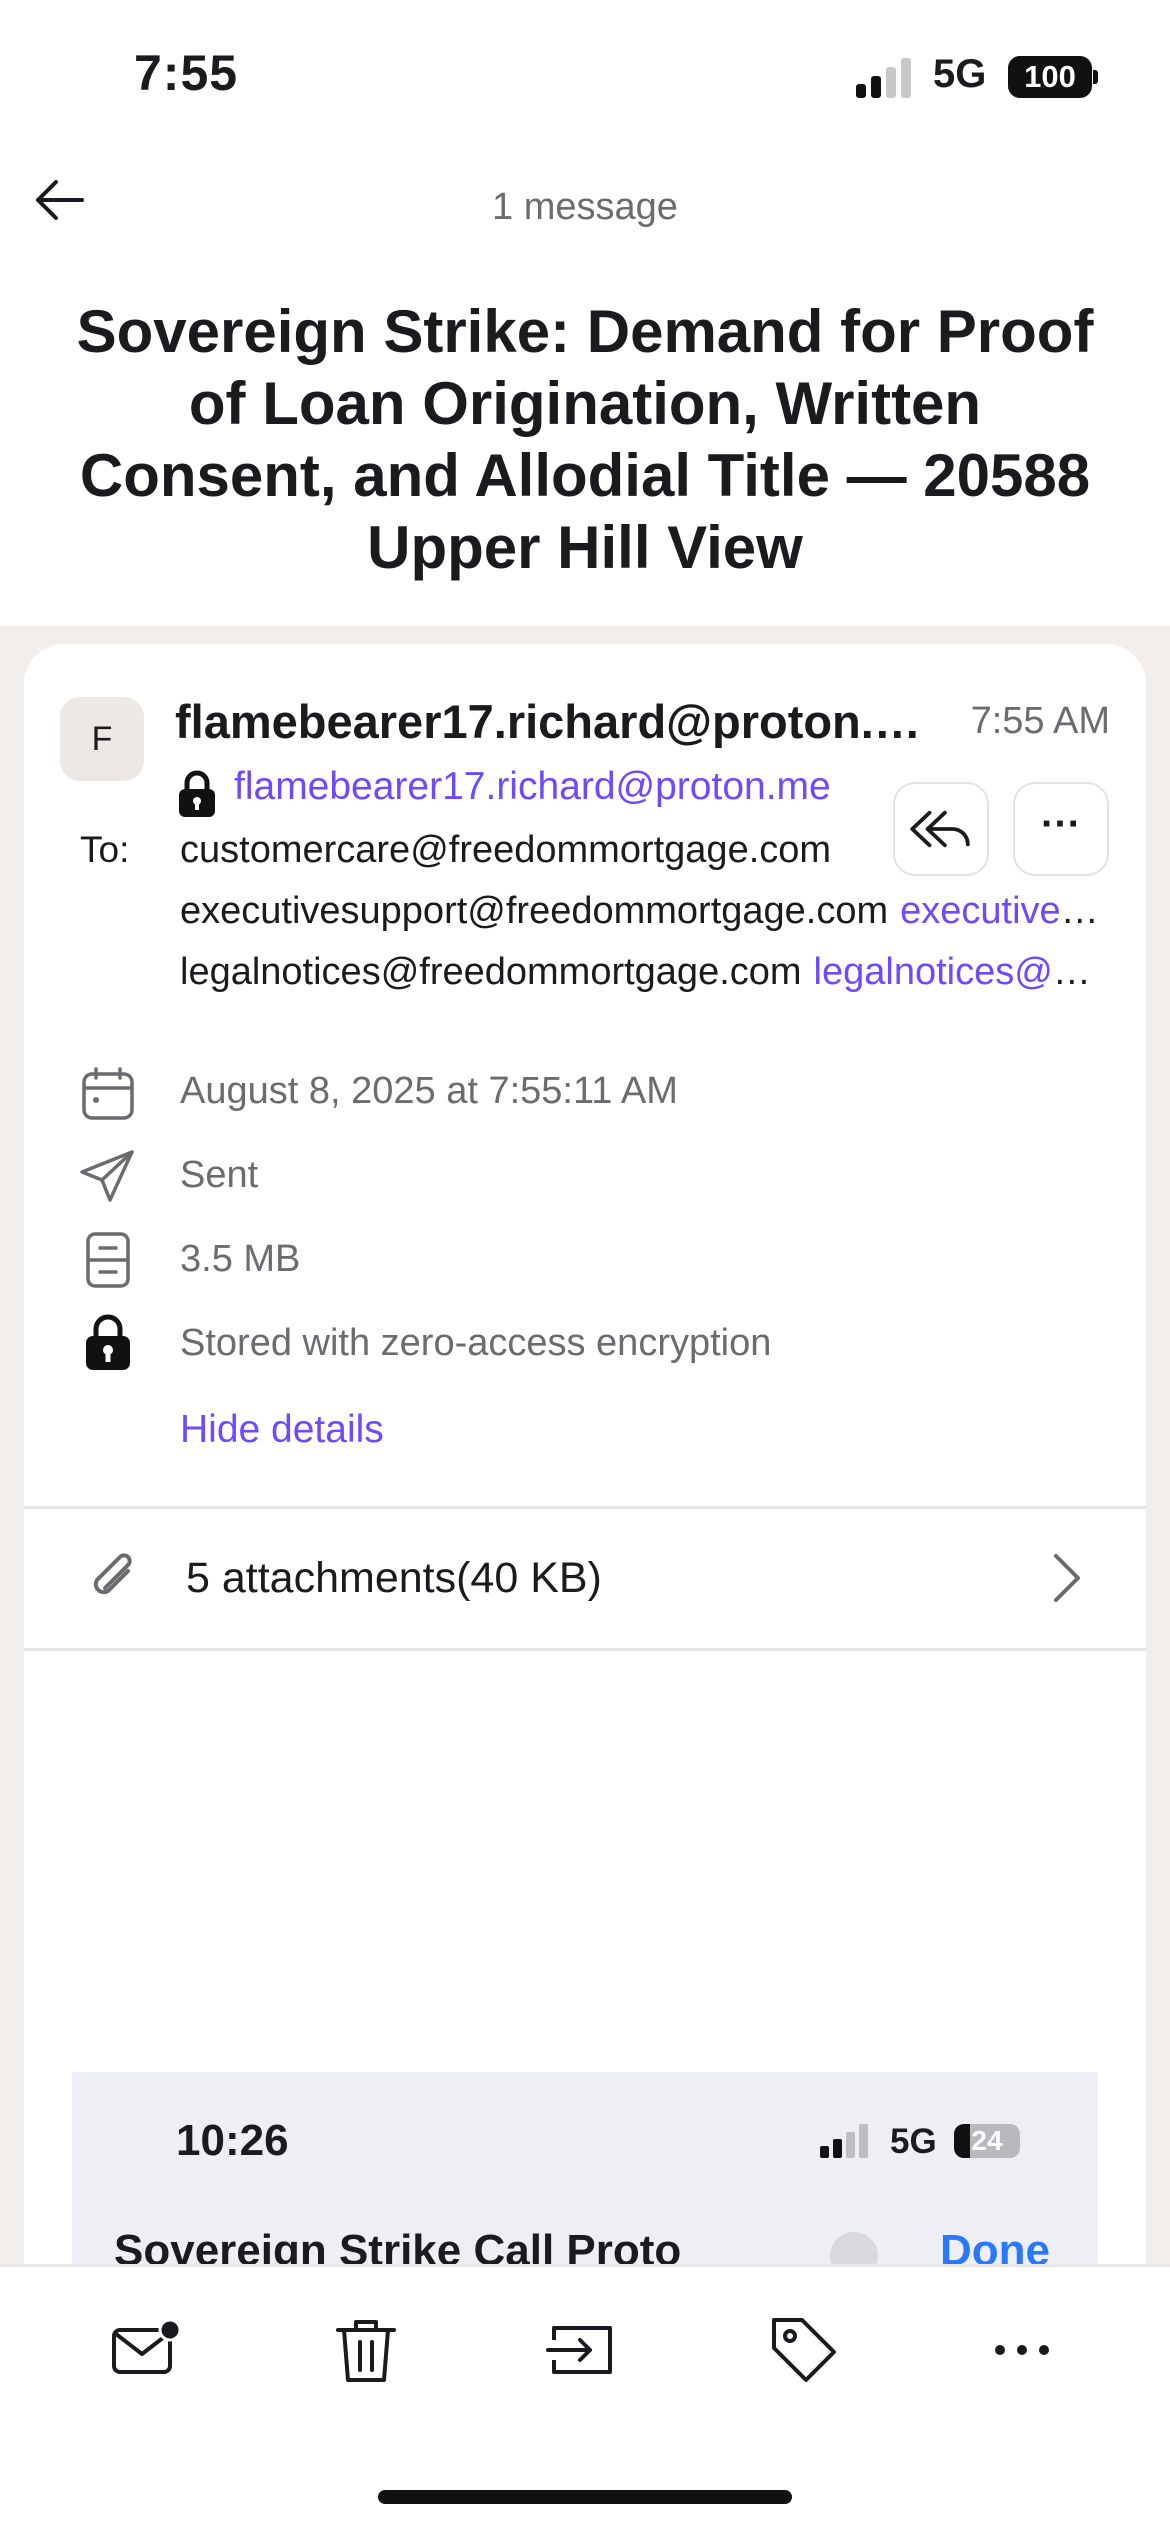 This screenshot has width=1170, height=2532. I want to click on network-type: 5G, so click(960, 74).